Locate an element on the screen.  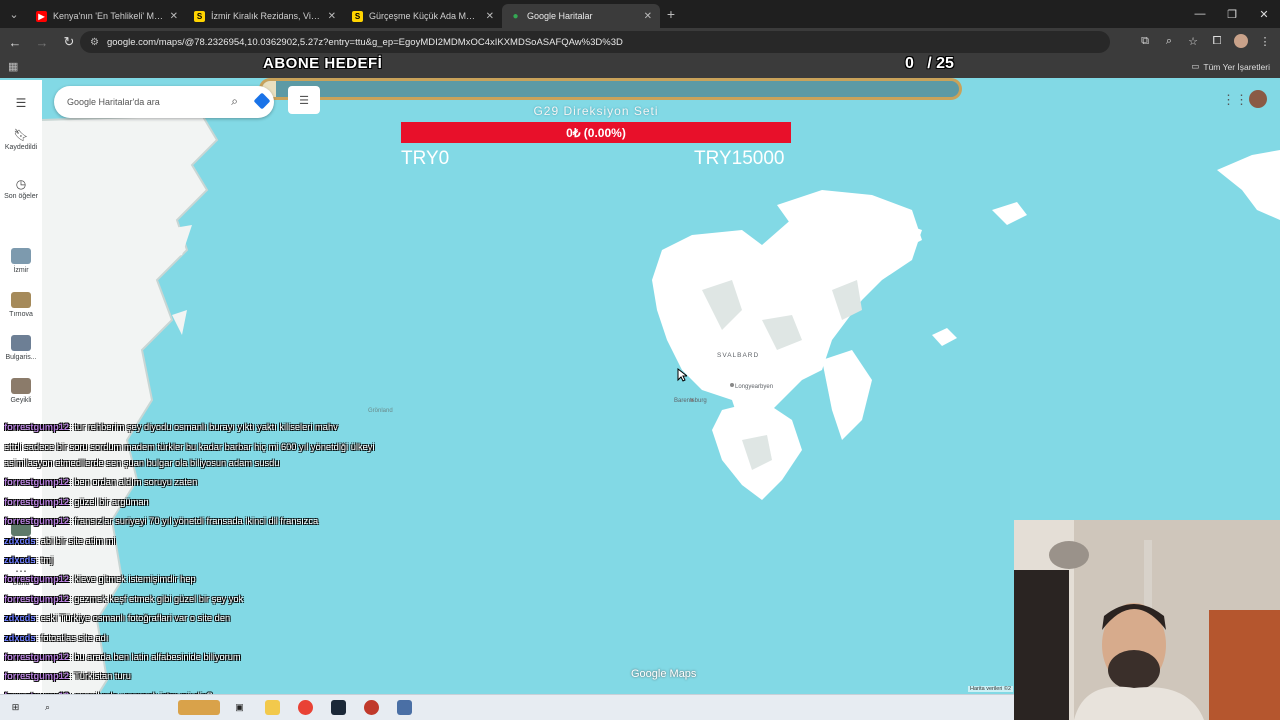
tab-title: İzmir Kiralık Rezidans, Villa, Mü is located at coordinates (266, 16).